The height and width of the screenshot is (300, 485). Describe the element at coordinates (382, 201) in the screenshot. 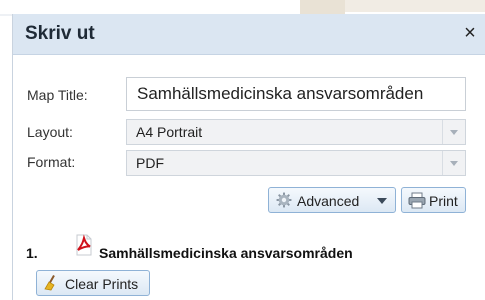

I see `chevron-down-icon` at that location.